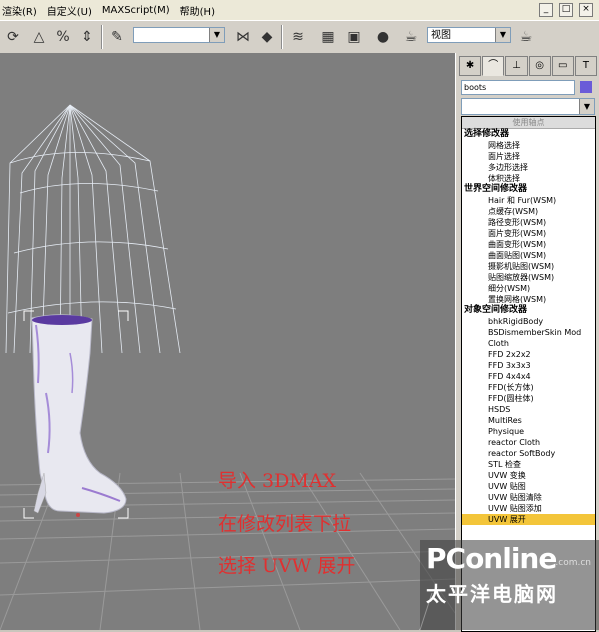  I want to click on annotation-line-1: 导入 3DMAX, so click(277, 481).